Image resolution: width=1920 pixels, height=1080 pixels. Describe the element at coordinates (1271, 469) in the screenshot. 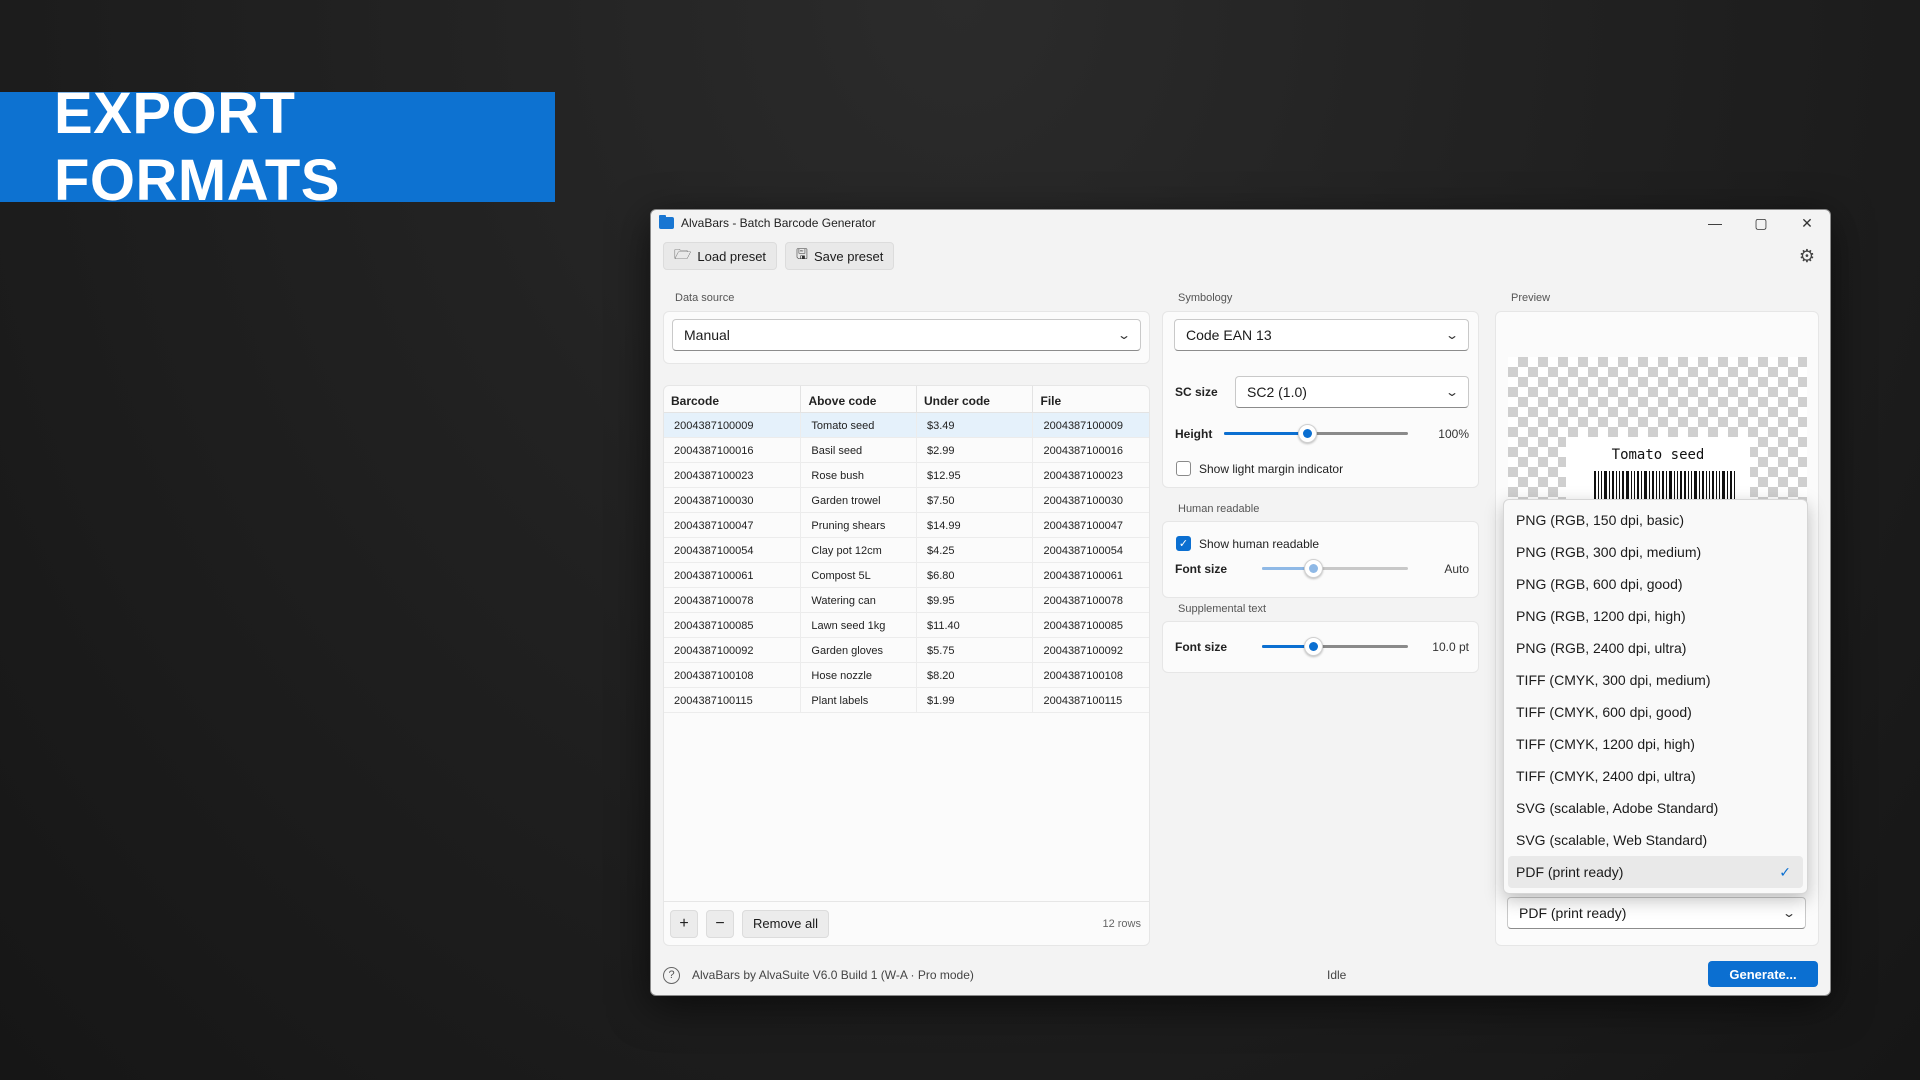

I see `light-margin-label: Show light margin indicator` at that location.